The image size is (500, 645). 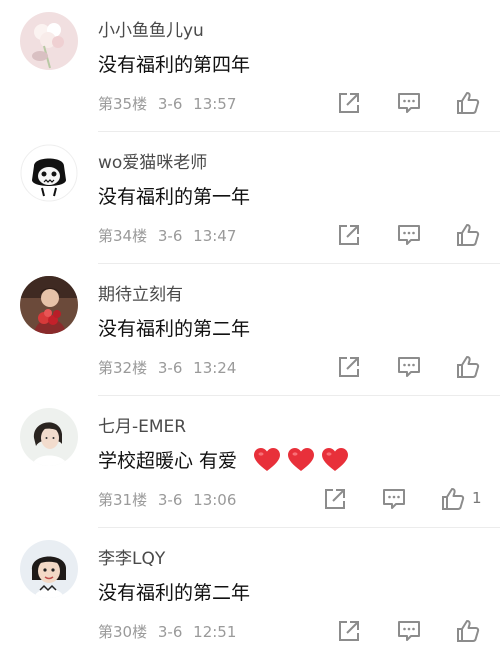 I want to click on comment-time: 12:51, so click(x=215, y=632).